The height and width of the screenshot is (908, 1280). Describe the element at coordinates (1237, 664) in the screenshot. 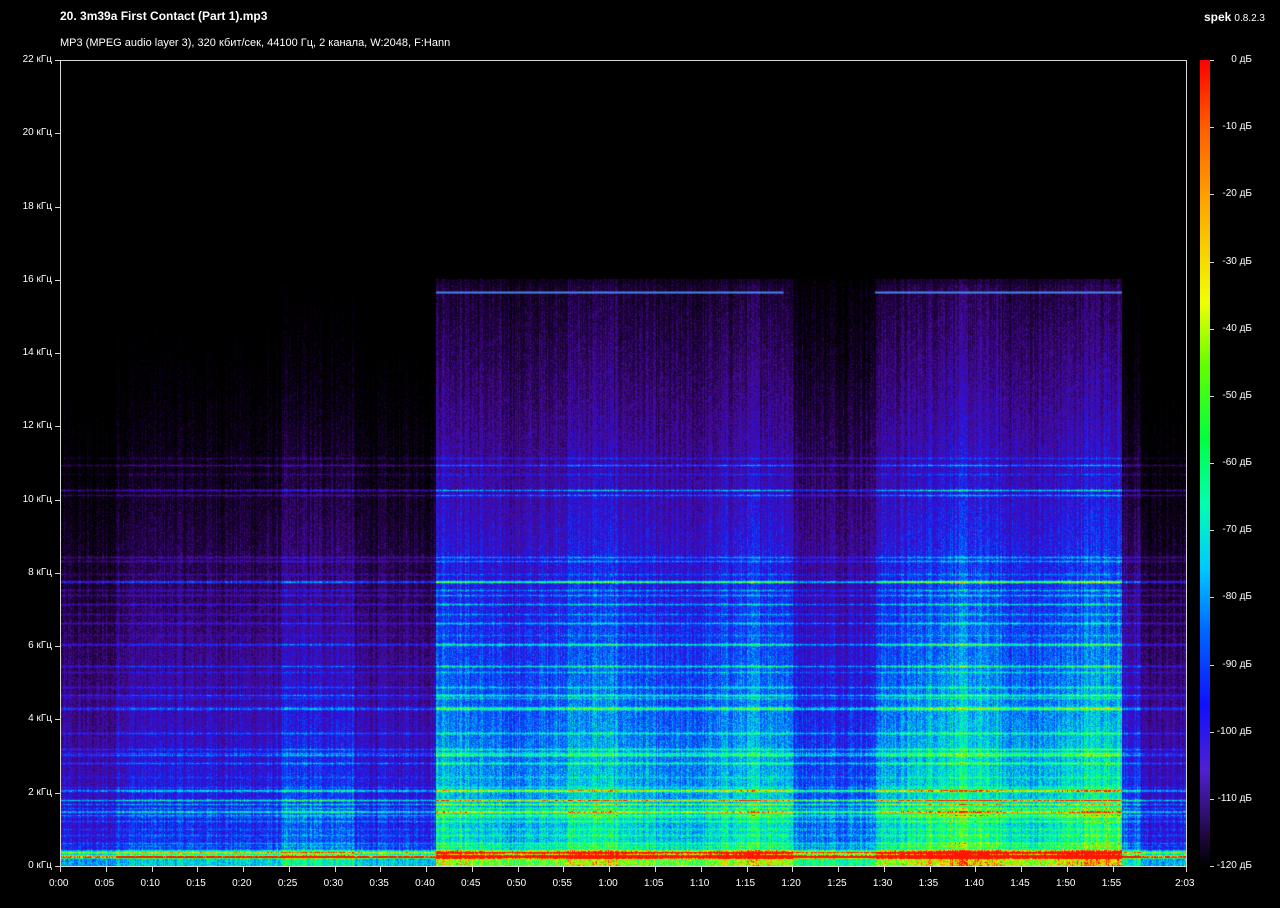

I see `db-tick-label: -90 дБ` at that location.